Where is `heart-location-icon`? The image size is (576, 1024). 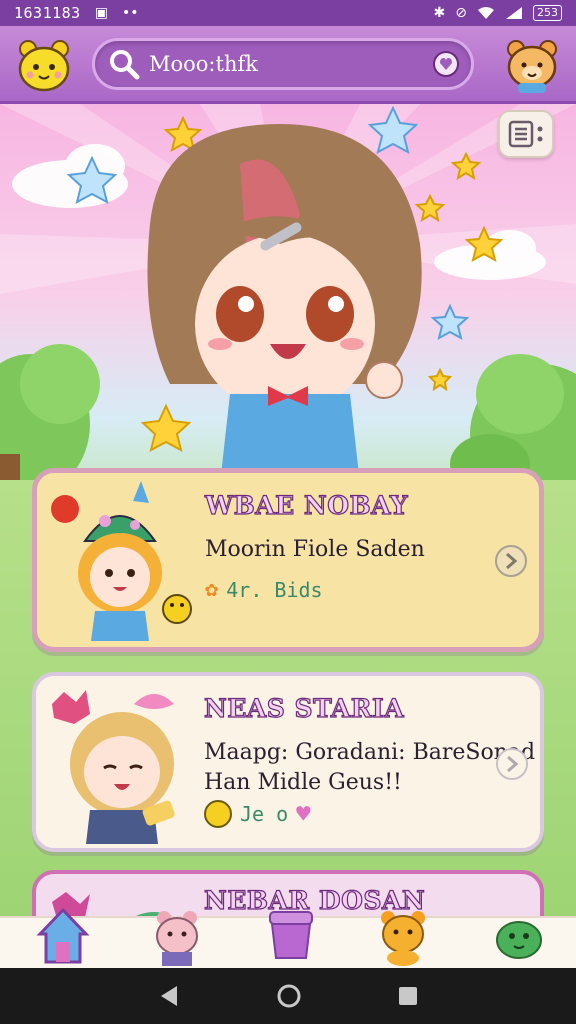 heart-location-icon is located at coordinates (446, 64).